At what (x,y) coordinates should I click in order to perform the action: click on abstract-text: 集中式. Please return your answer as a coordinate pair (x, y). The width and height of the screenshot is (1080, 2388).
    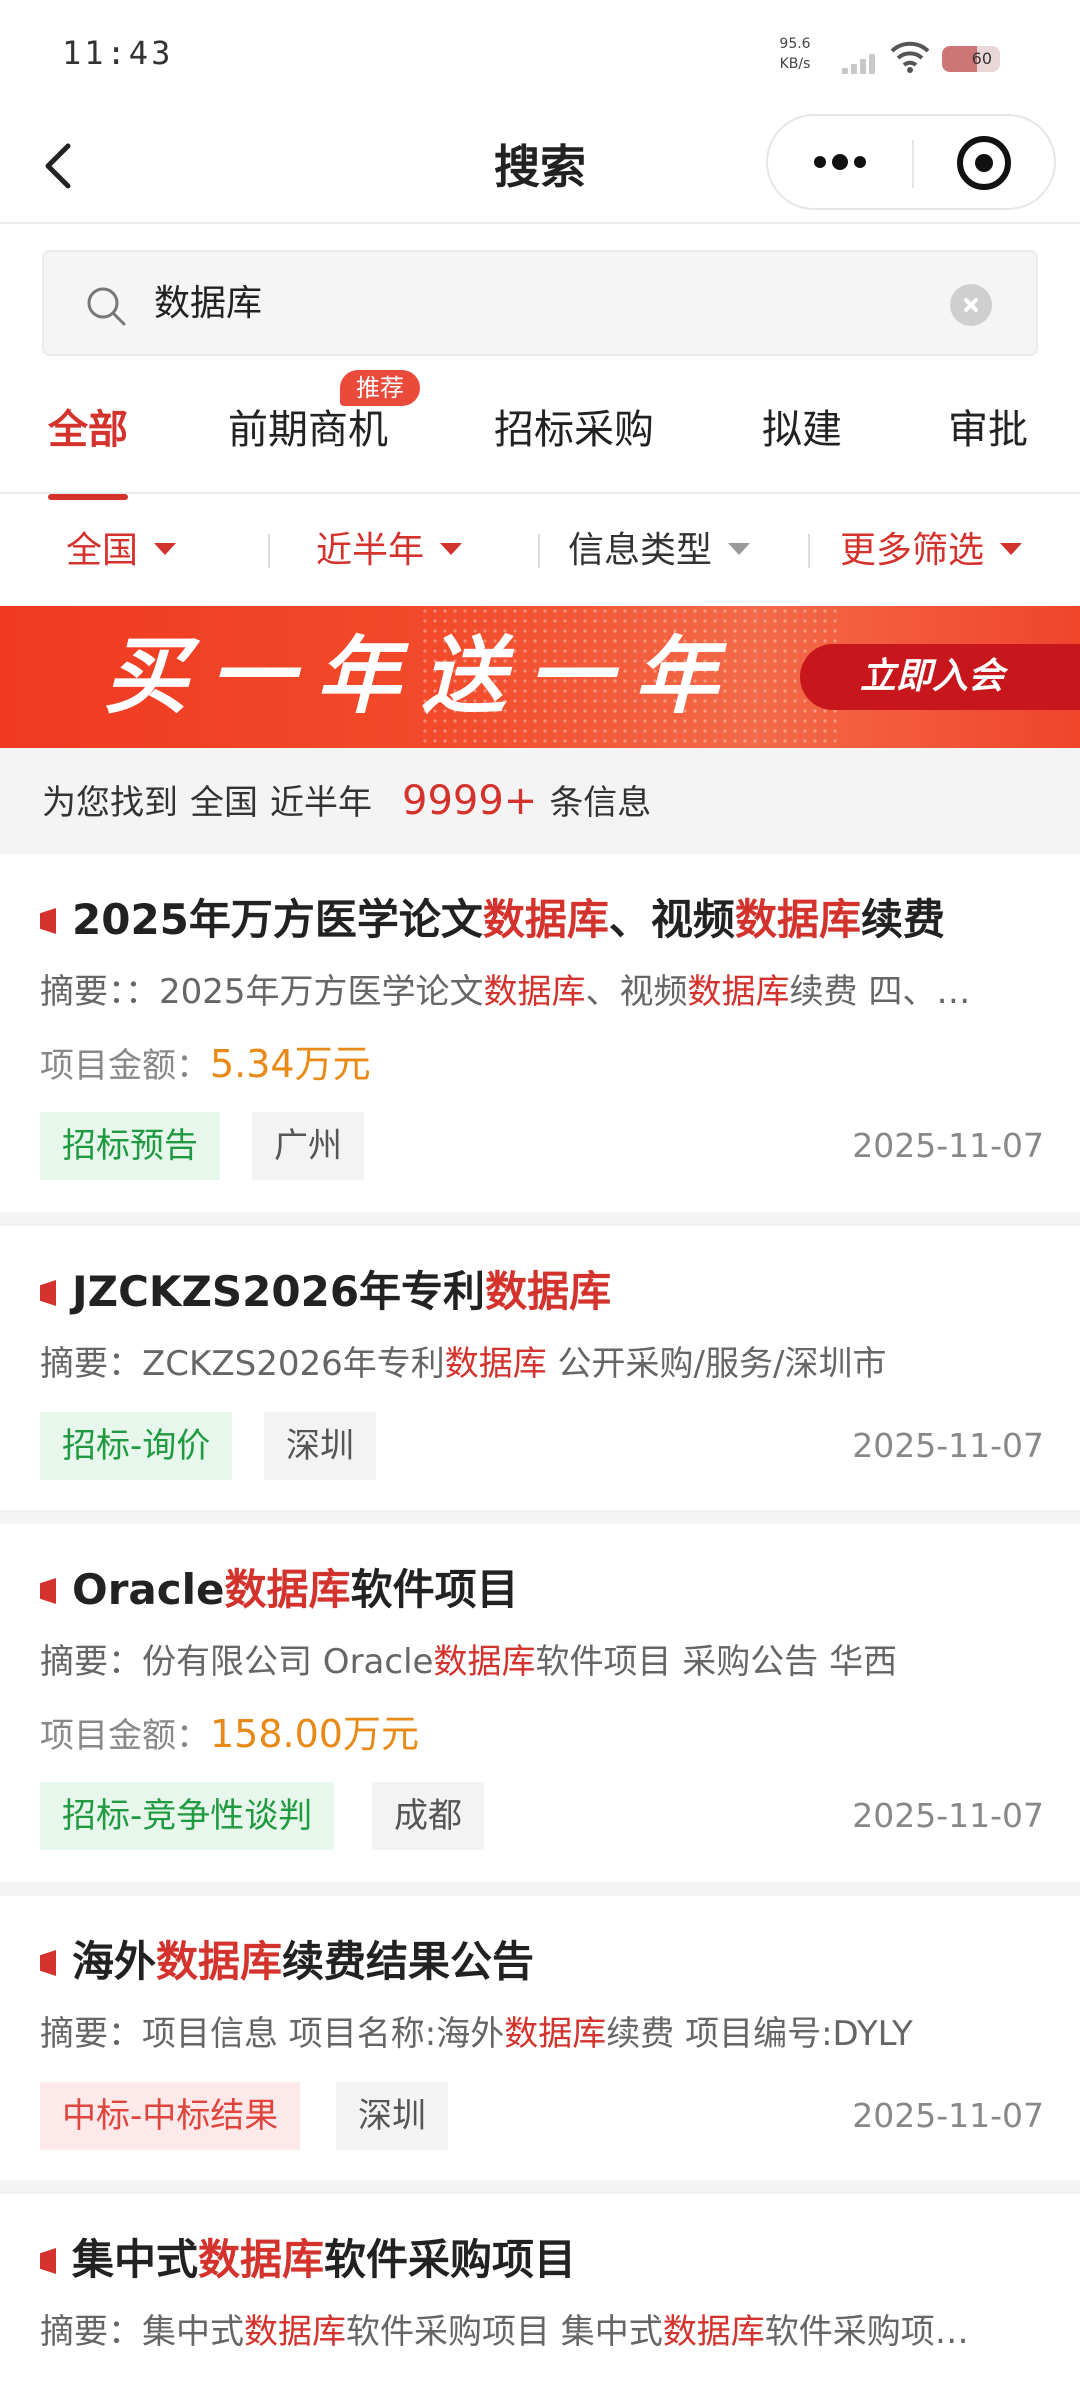
    Looking at the image, I should click on (193, 2332).